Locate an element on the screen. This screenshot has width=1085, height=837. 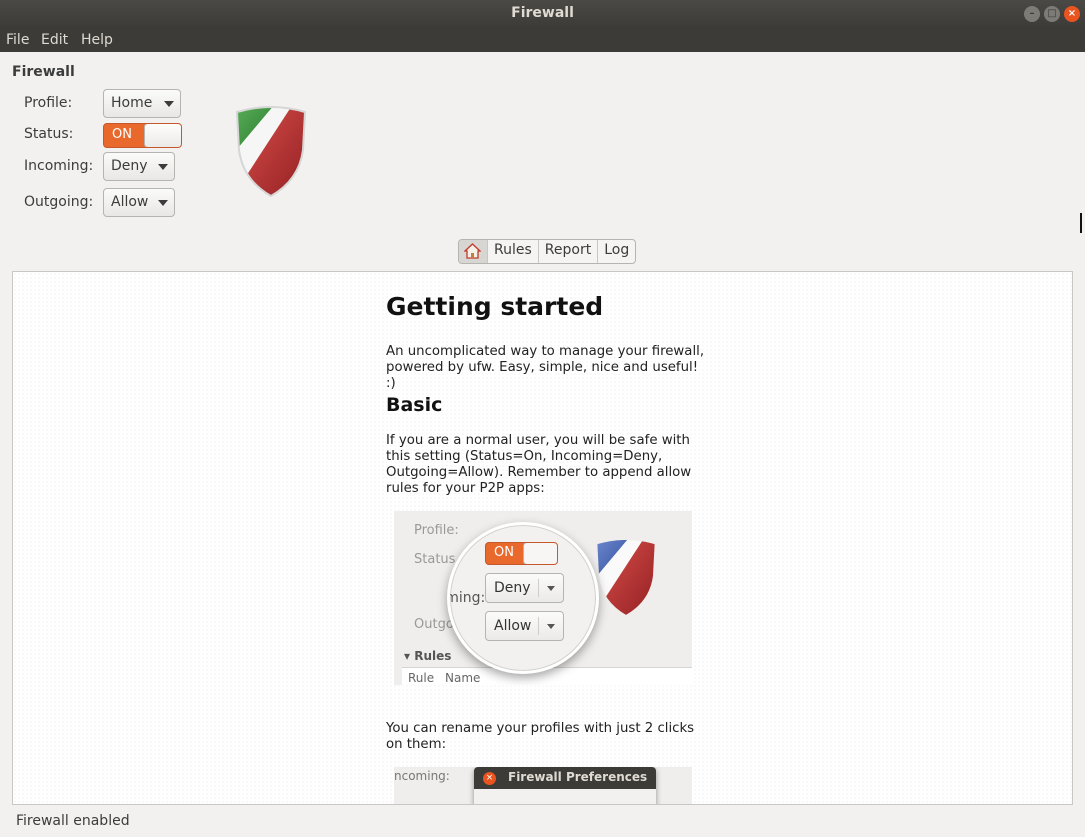
outgoing-value: Allow is located at coordinates (130, 202).